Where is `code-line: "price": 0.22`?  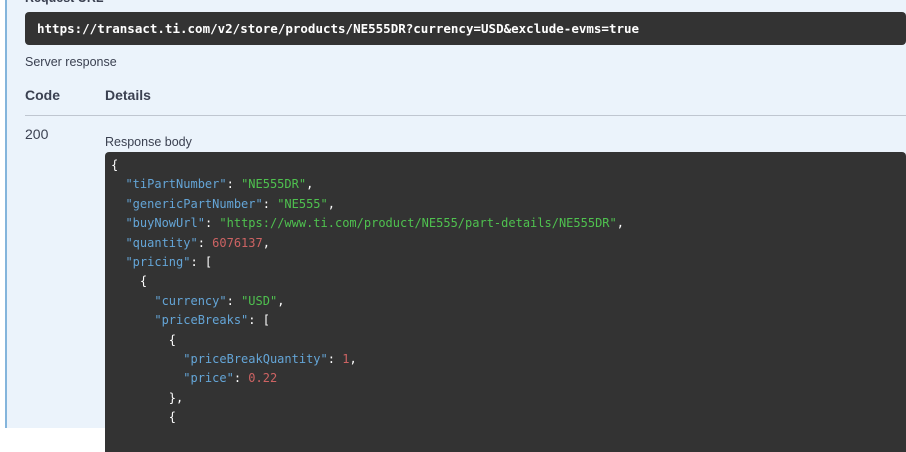
code-line: "price": 0.22 is located at coordinates (230, 378).